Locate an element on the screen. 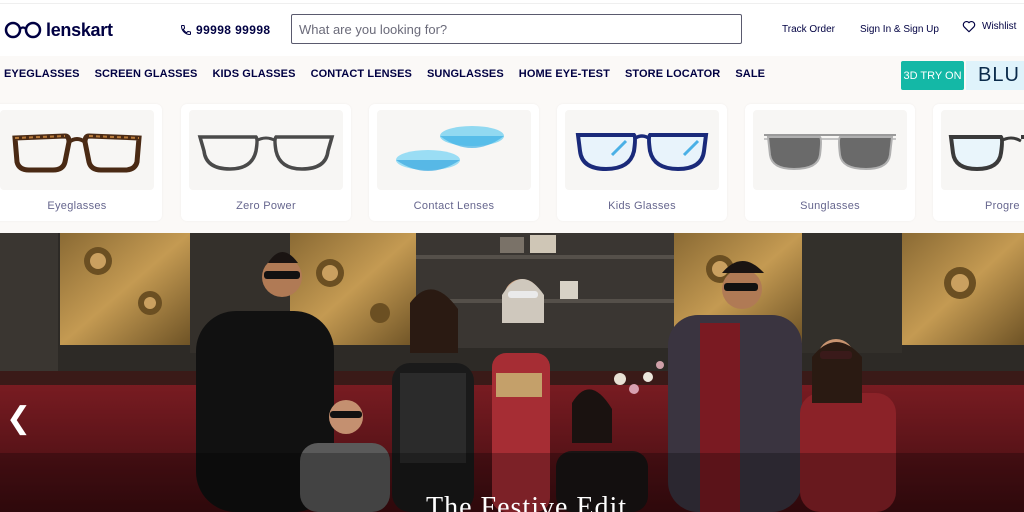 This screenshot has width=1024, height=512. category-card-kids-glasses: Kids Glasses is located at coordinates (642, 162).